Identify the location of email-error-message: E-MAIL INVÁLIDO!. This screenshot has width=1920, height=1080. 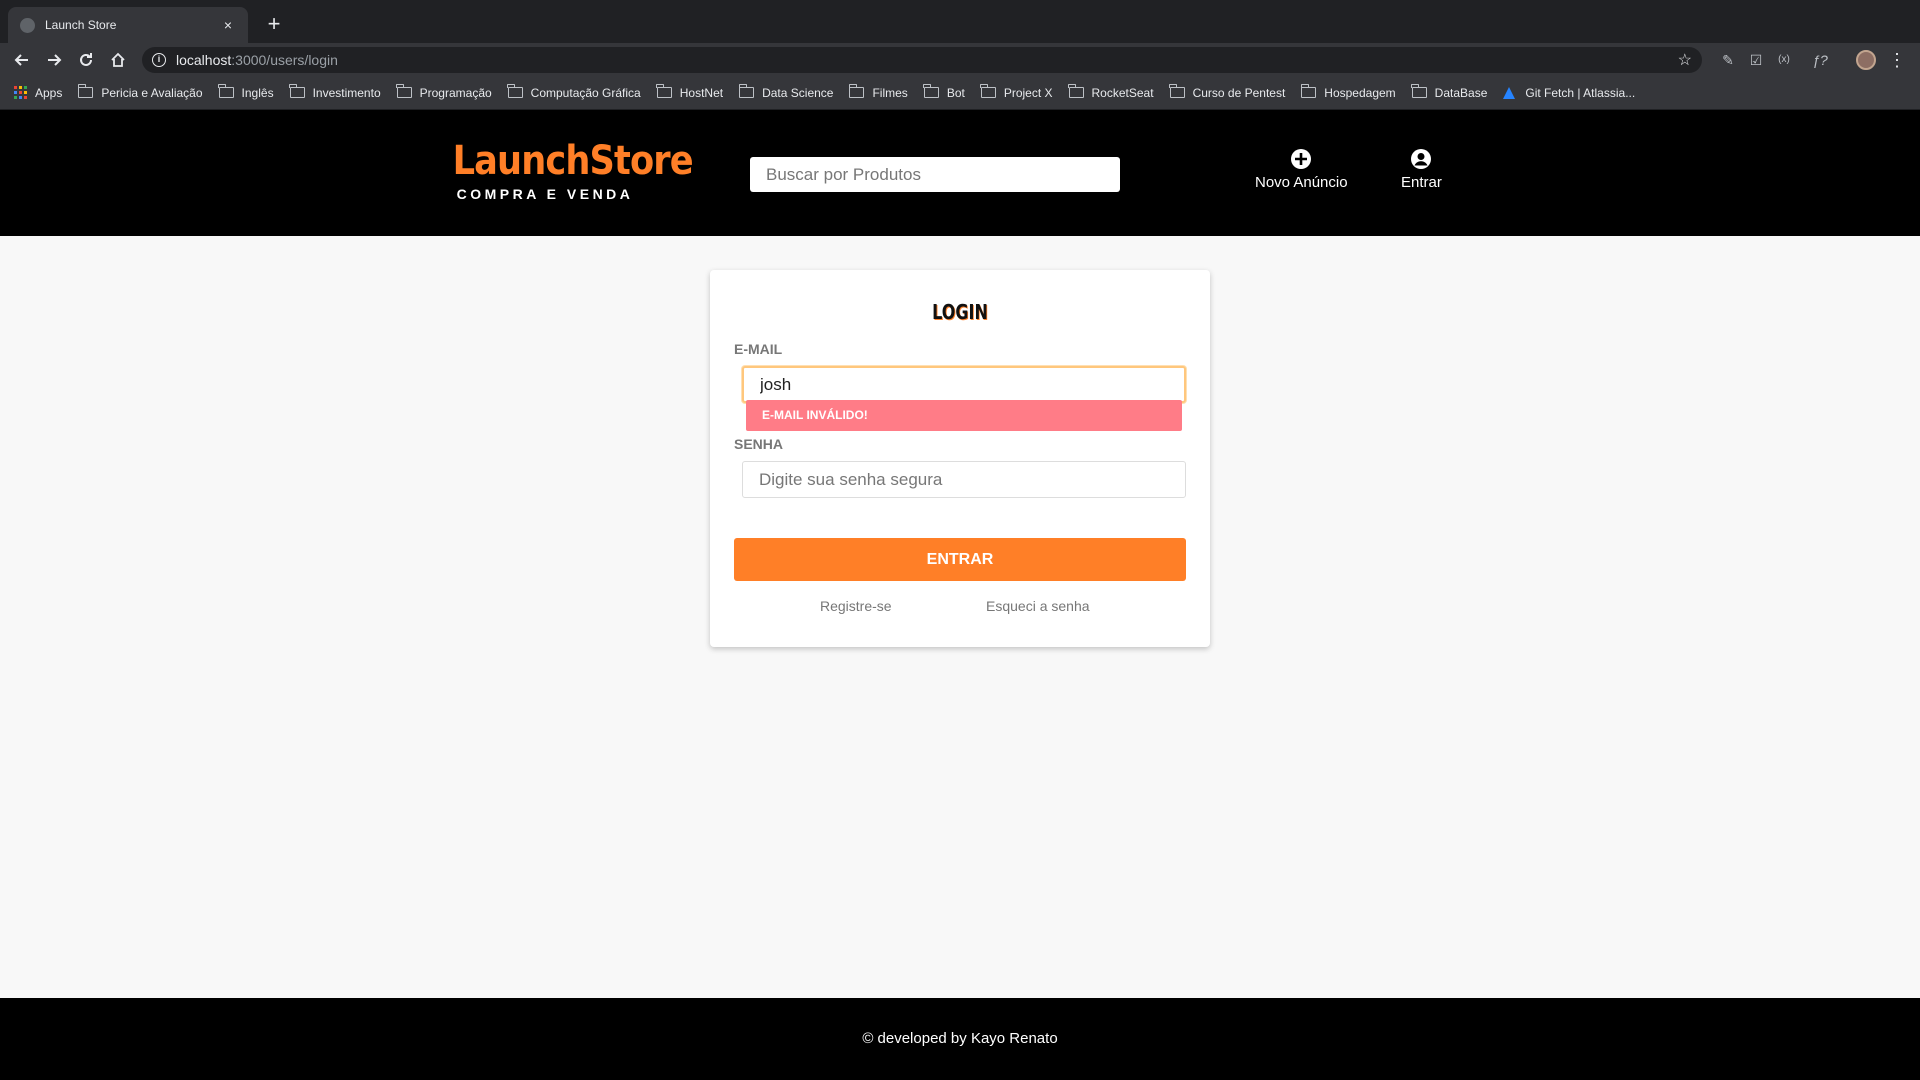
(964, 415).